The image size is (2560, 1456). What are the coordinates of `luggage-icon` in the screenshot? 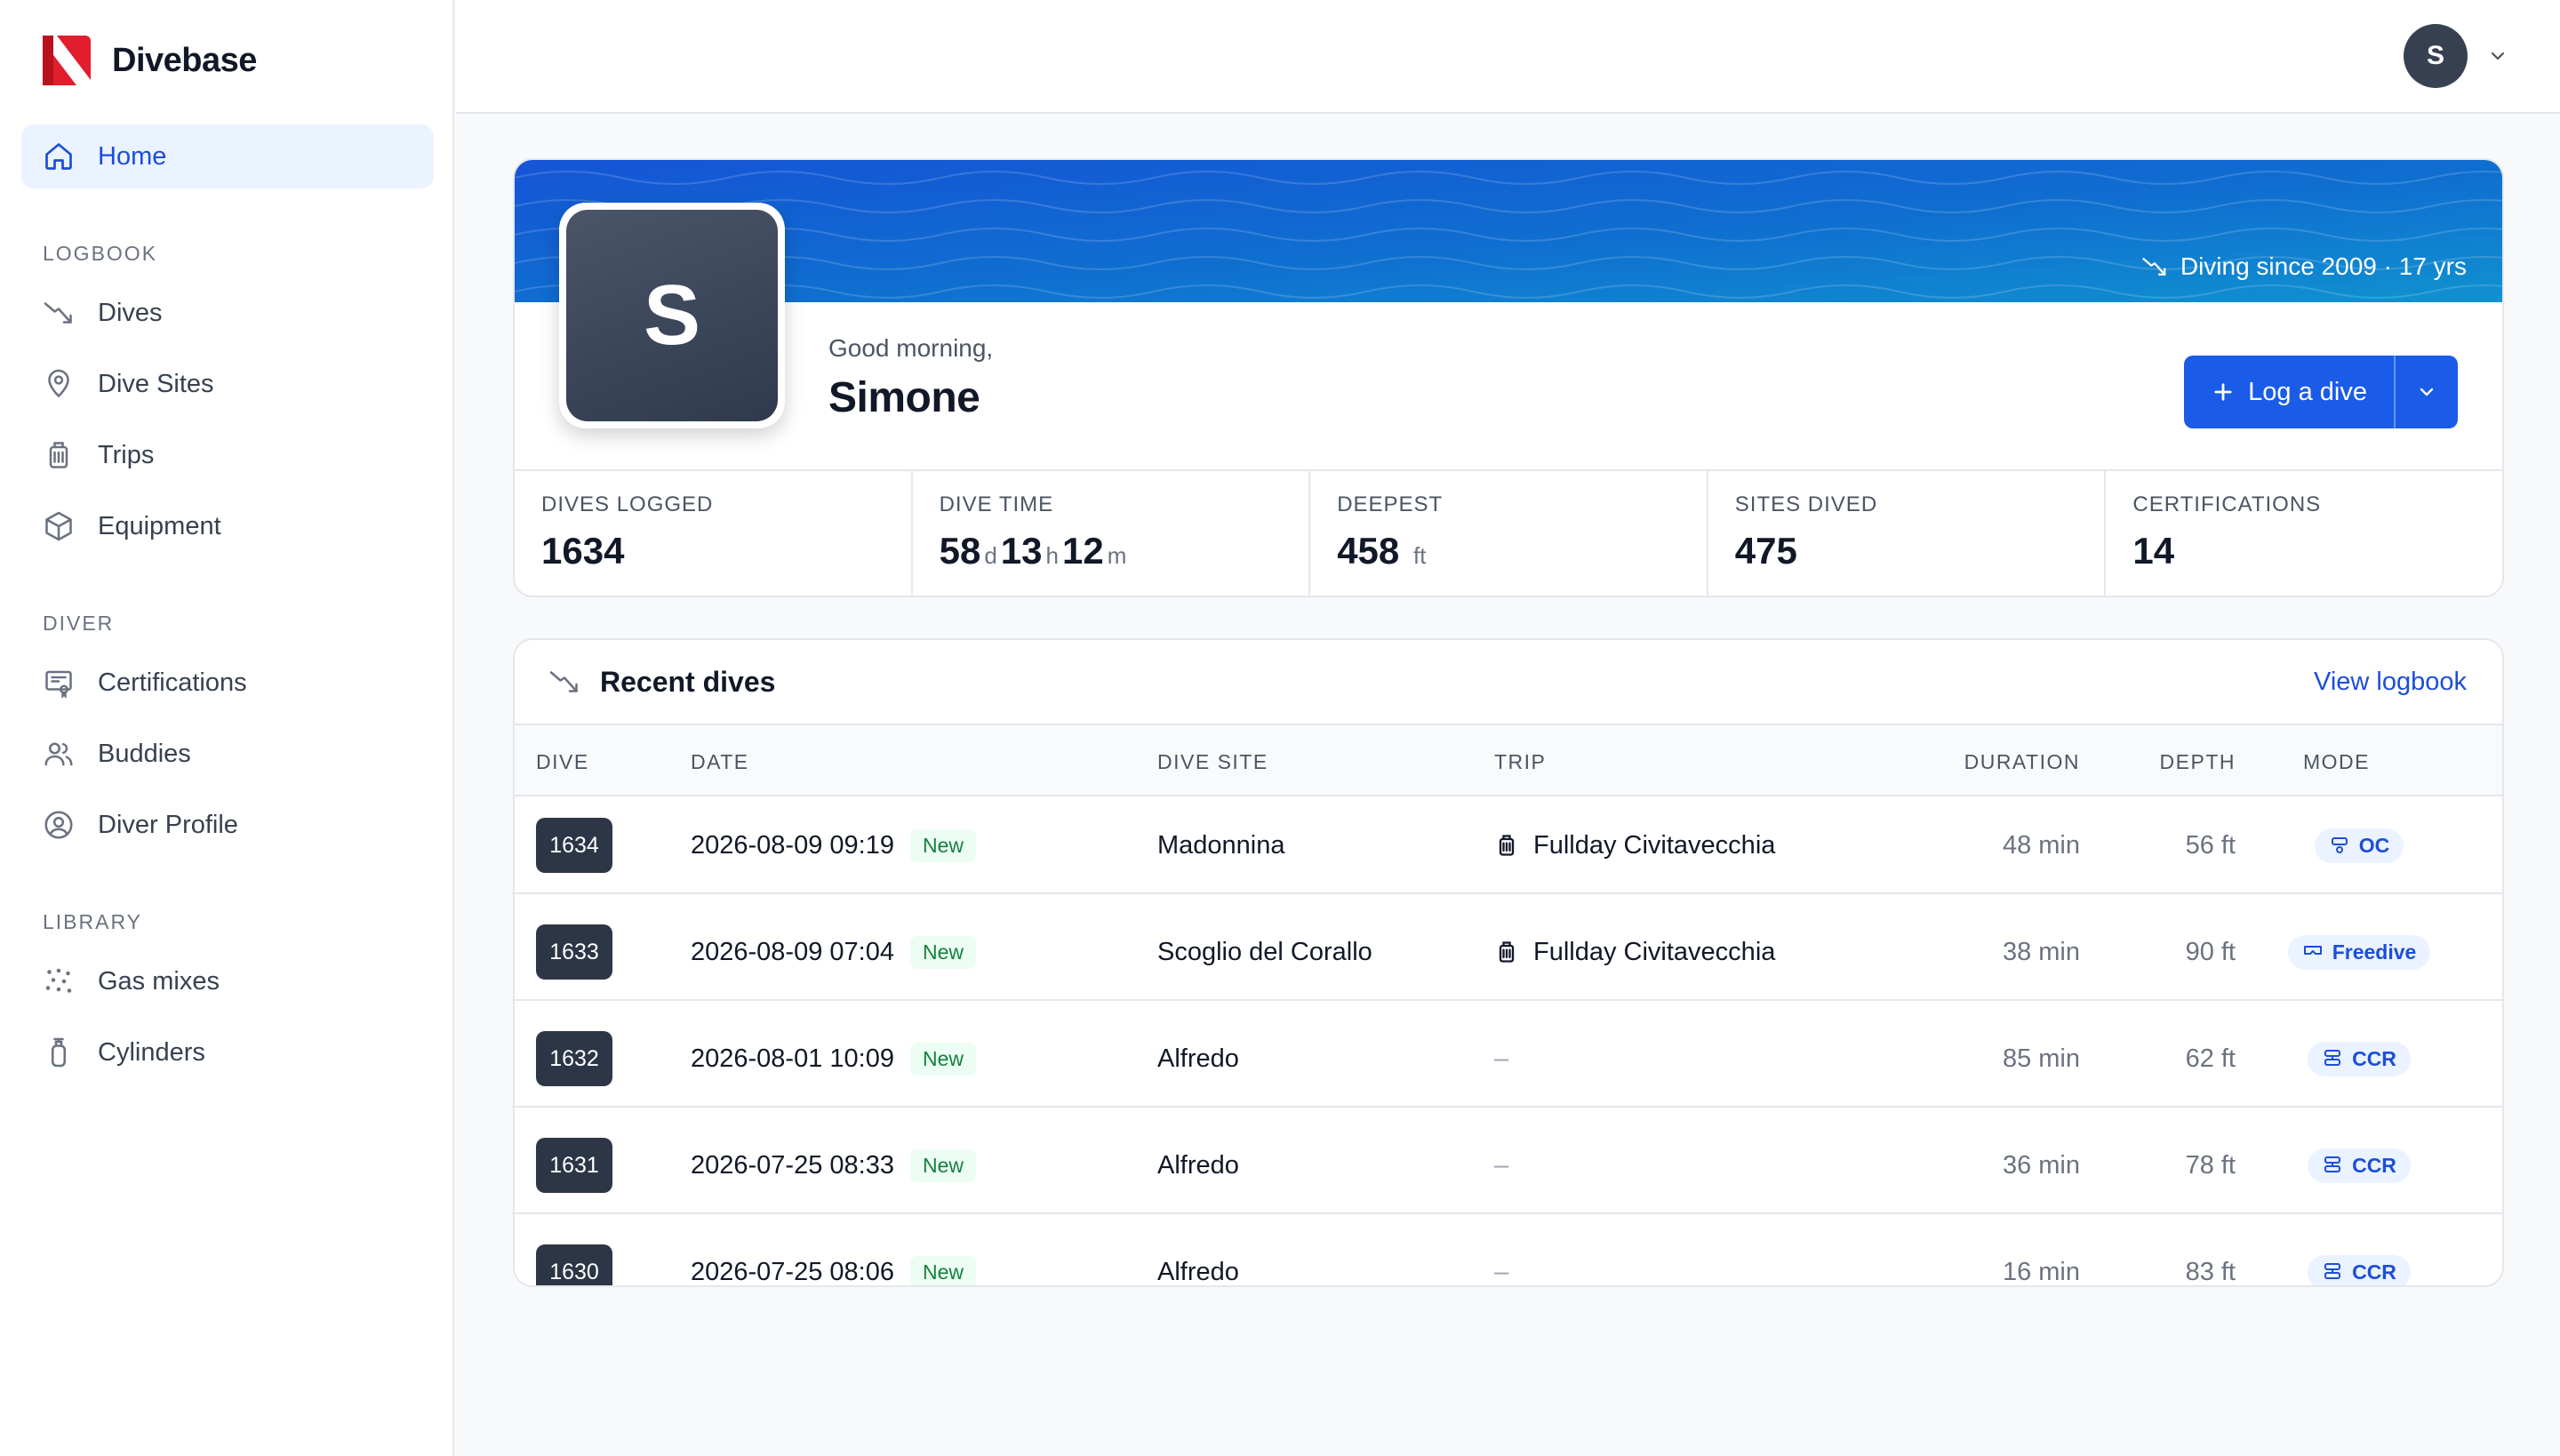 It's located at (59, 455).